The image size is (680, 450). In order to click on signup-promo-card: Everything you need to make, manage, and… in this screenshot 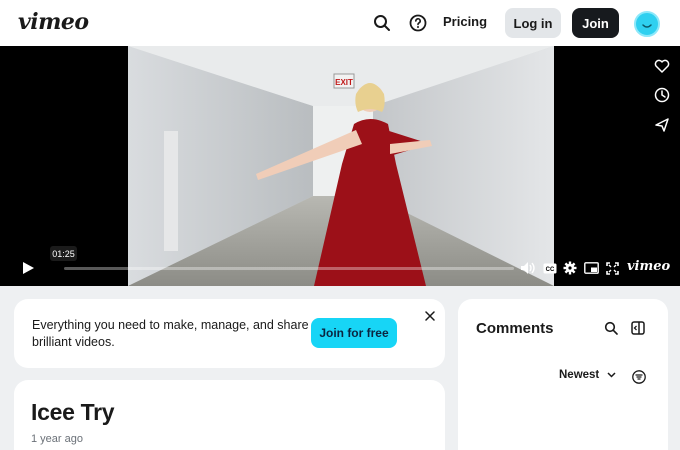, I will do `click(229, 333)`.